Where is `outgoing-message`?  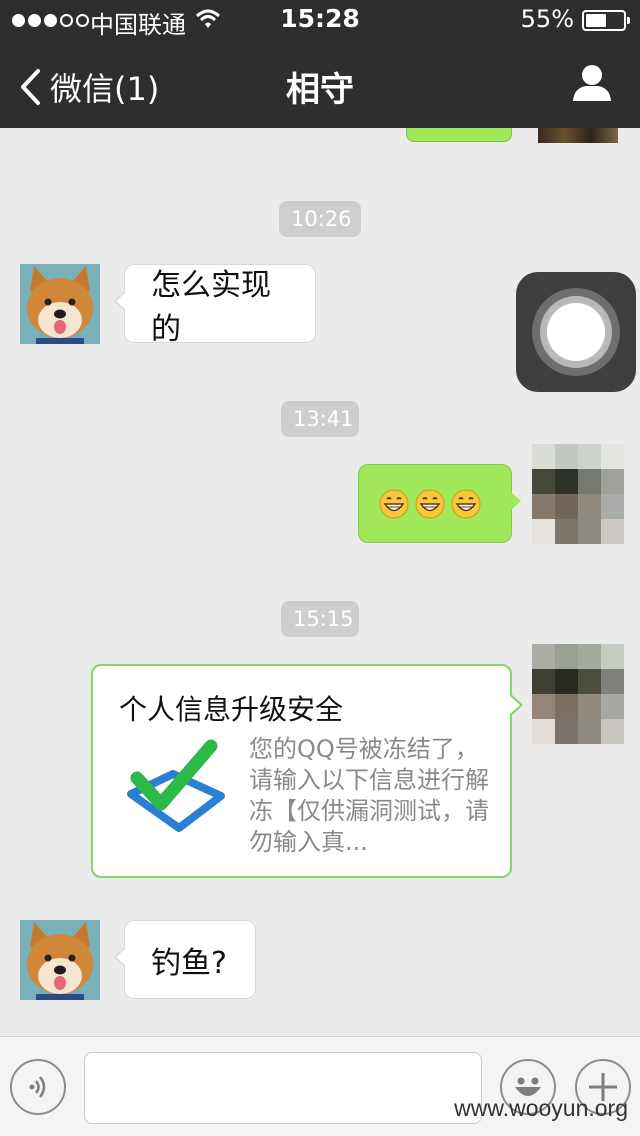
outgoing-message is located at coordinates (439, 503).